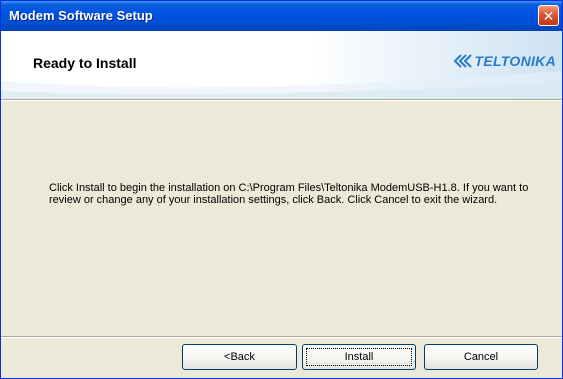 Image resolution: width=563 pixels, height=379 pixels. I want to click on close-button: ✕, so click(548, 15).